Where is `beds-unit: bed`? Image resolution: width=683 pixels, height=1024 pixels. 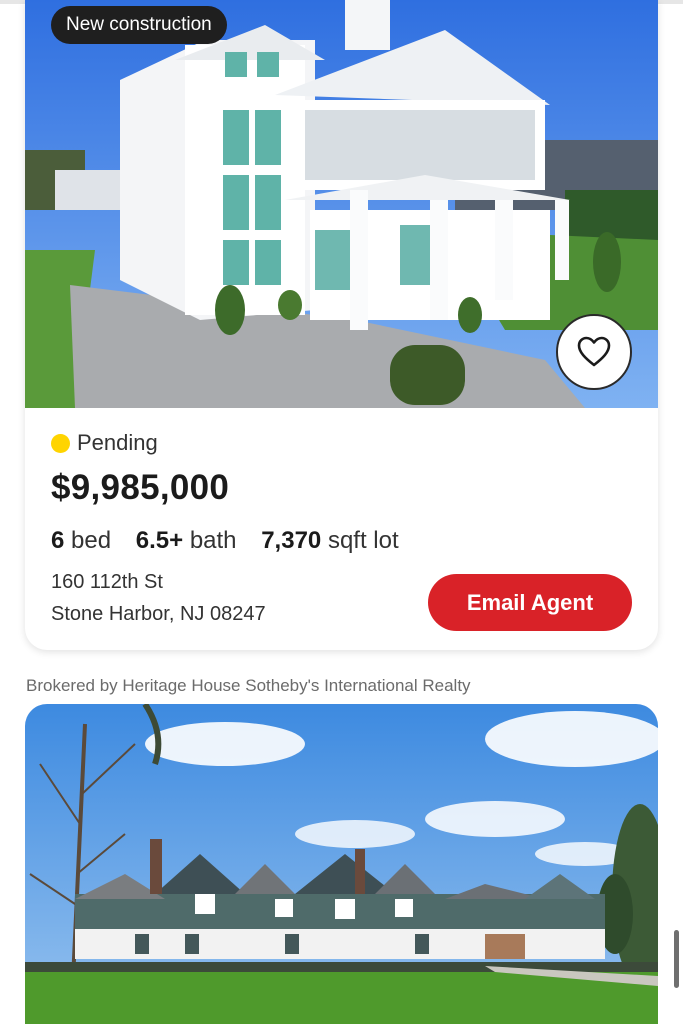
beds-unit: bed is located at coordinates (91, 540).